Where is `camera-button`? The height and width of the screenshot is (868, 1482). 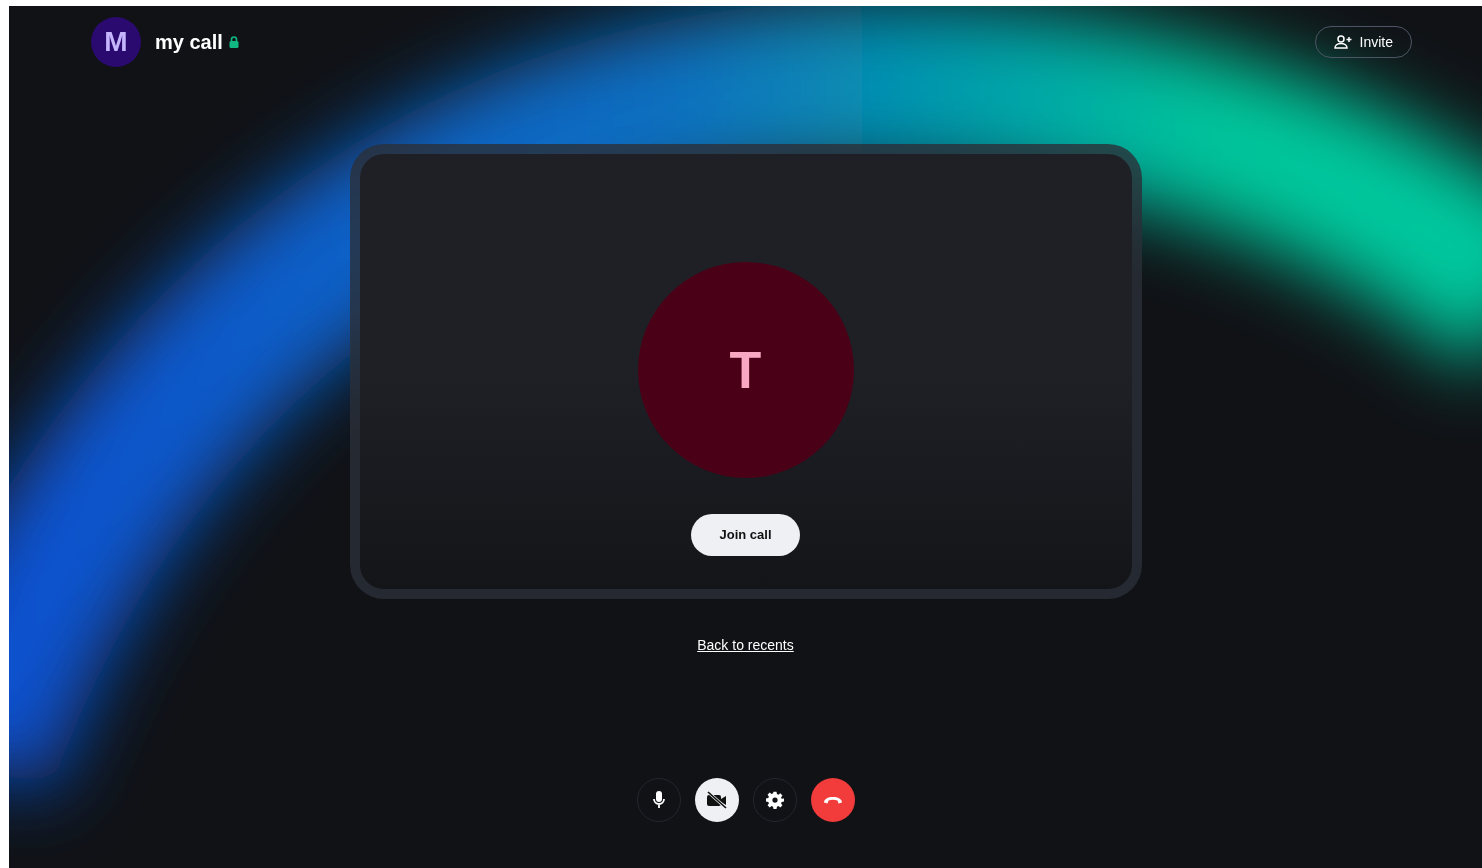 camera-button is located at coordinates (716, 800).